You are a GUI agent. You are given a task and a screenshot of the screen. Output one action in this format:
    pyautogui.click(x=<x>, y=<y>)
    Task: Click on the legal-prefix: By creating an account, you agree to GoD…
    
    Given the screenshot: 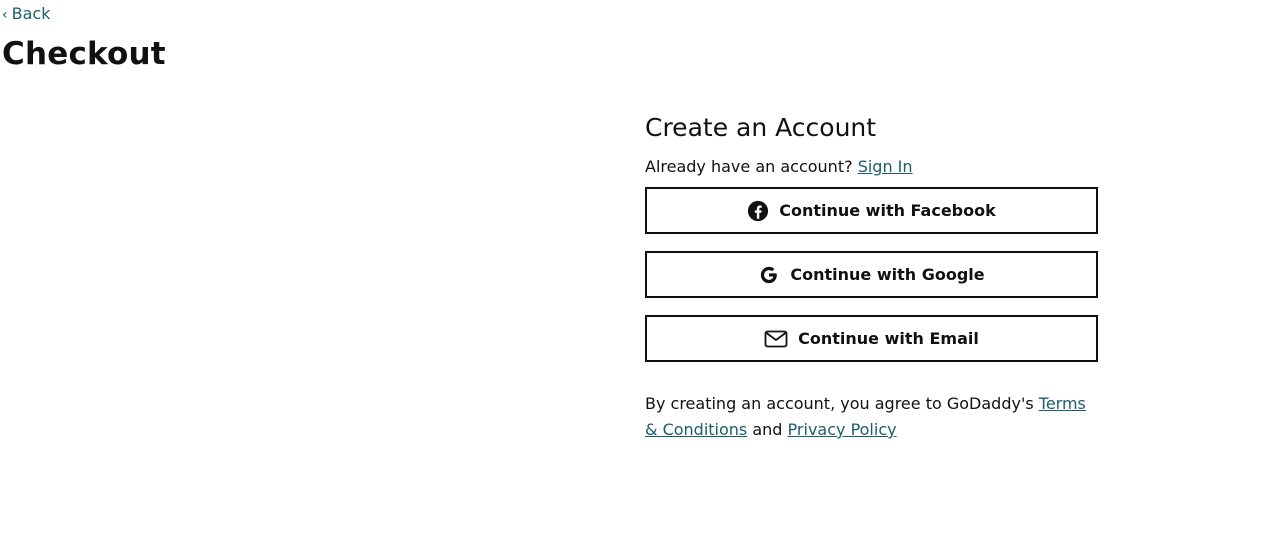 What is the action you would take?
    pyautogui.click(x=839, y=403)
    